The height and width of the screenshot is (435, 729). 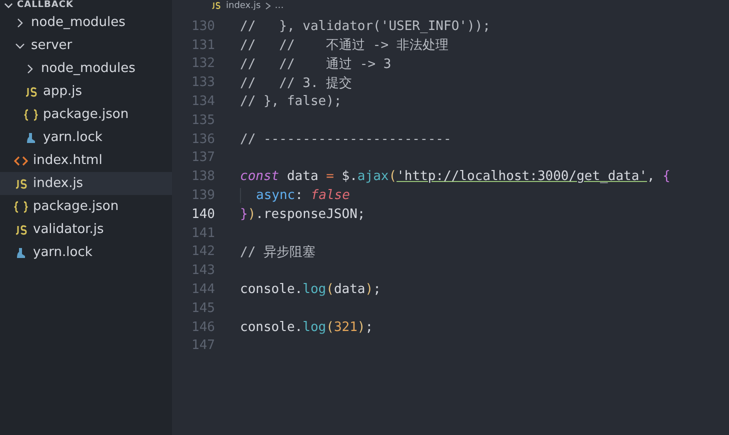 What do you see at coordinates (86, 183) in the screenshot?
I see `file-tree-item: index.js` at bounding box center [86, 183].